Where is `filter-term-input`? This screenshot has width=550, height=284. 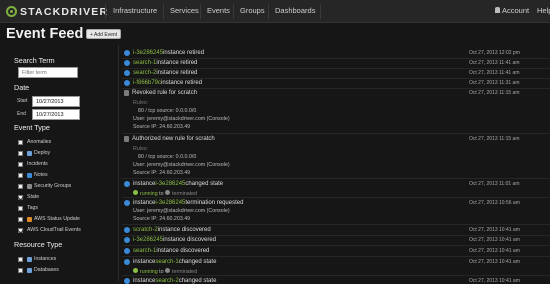
filter-term-input is located at coordinates (48, 72).